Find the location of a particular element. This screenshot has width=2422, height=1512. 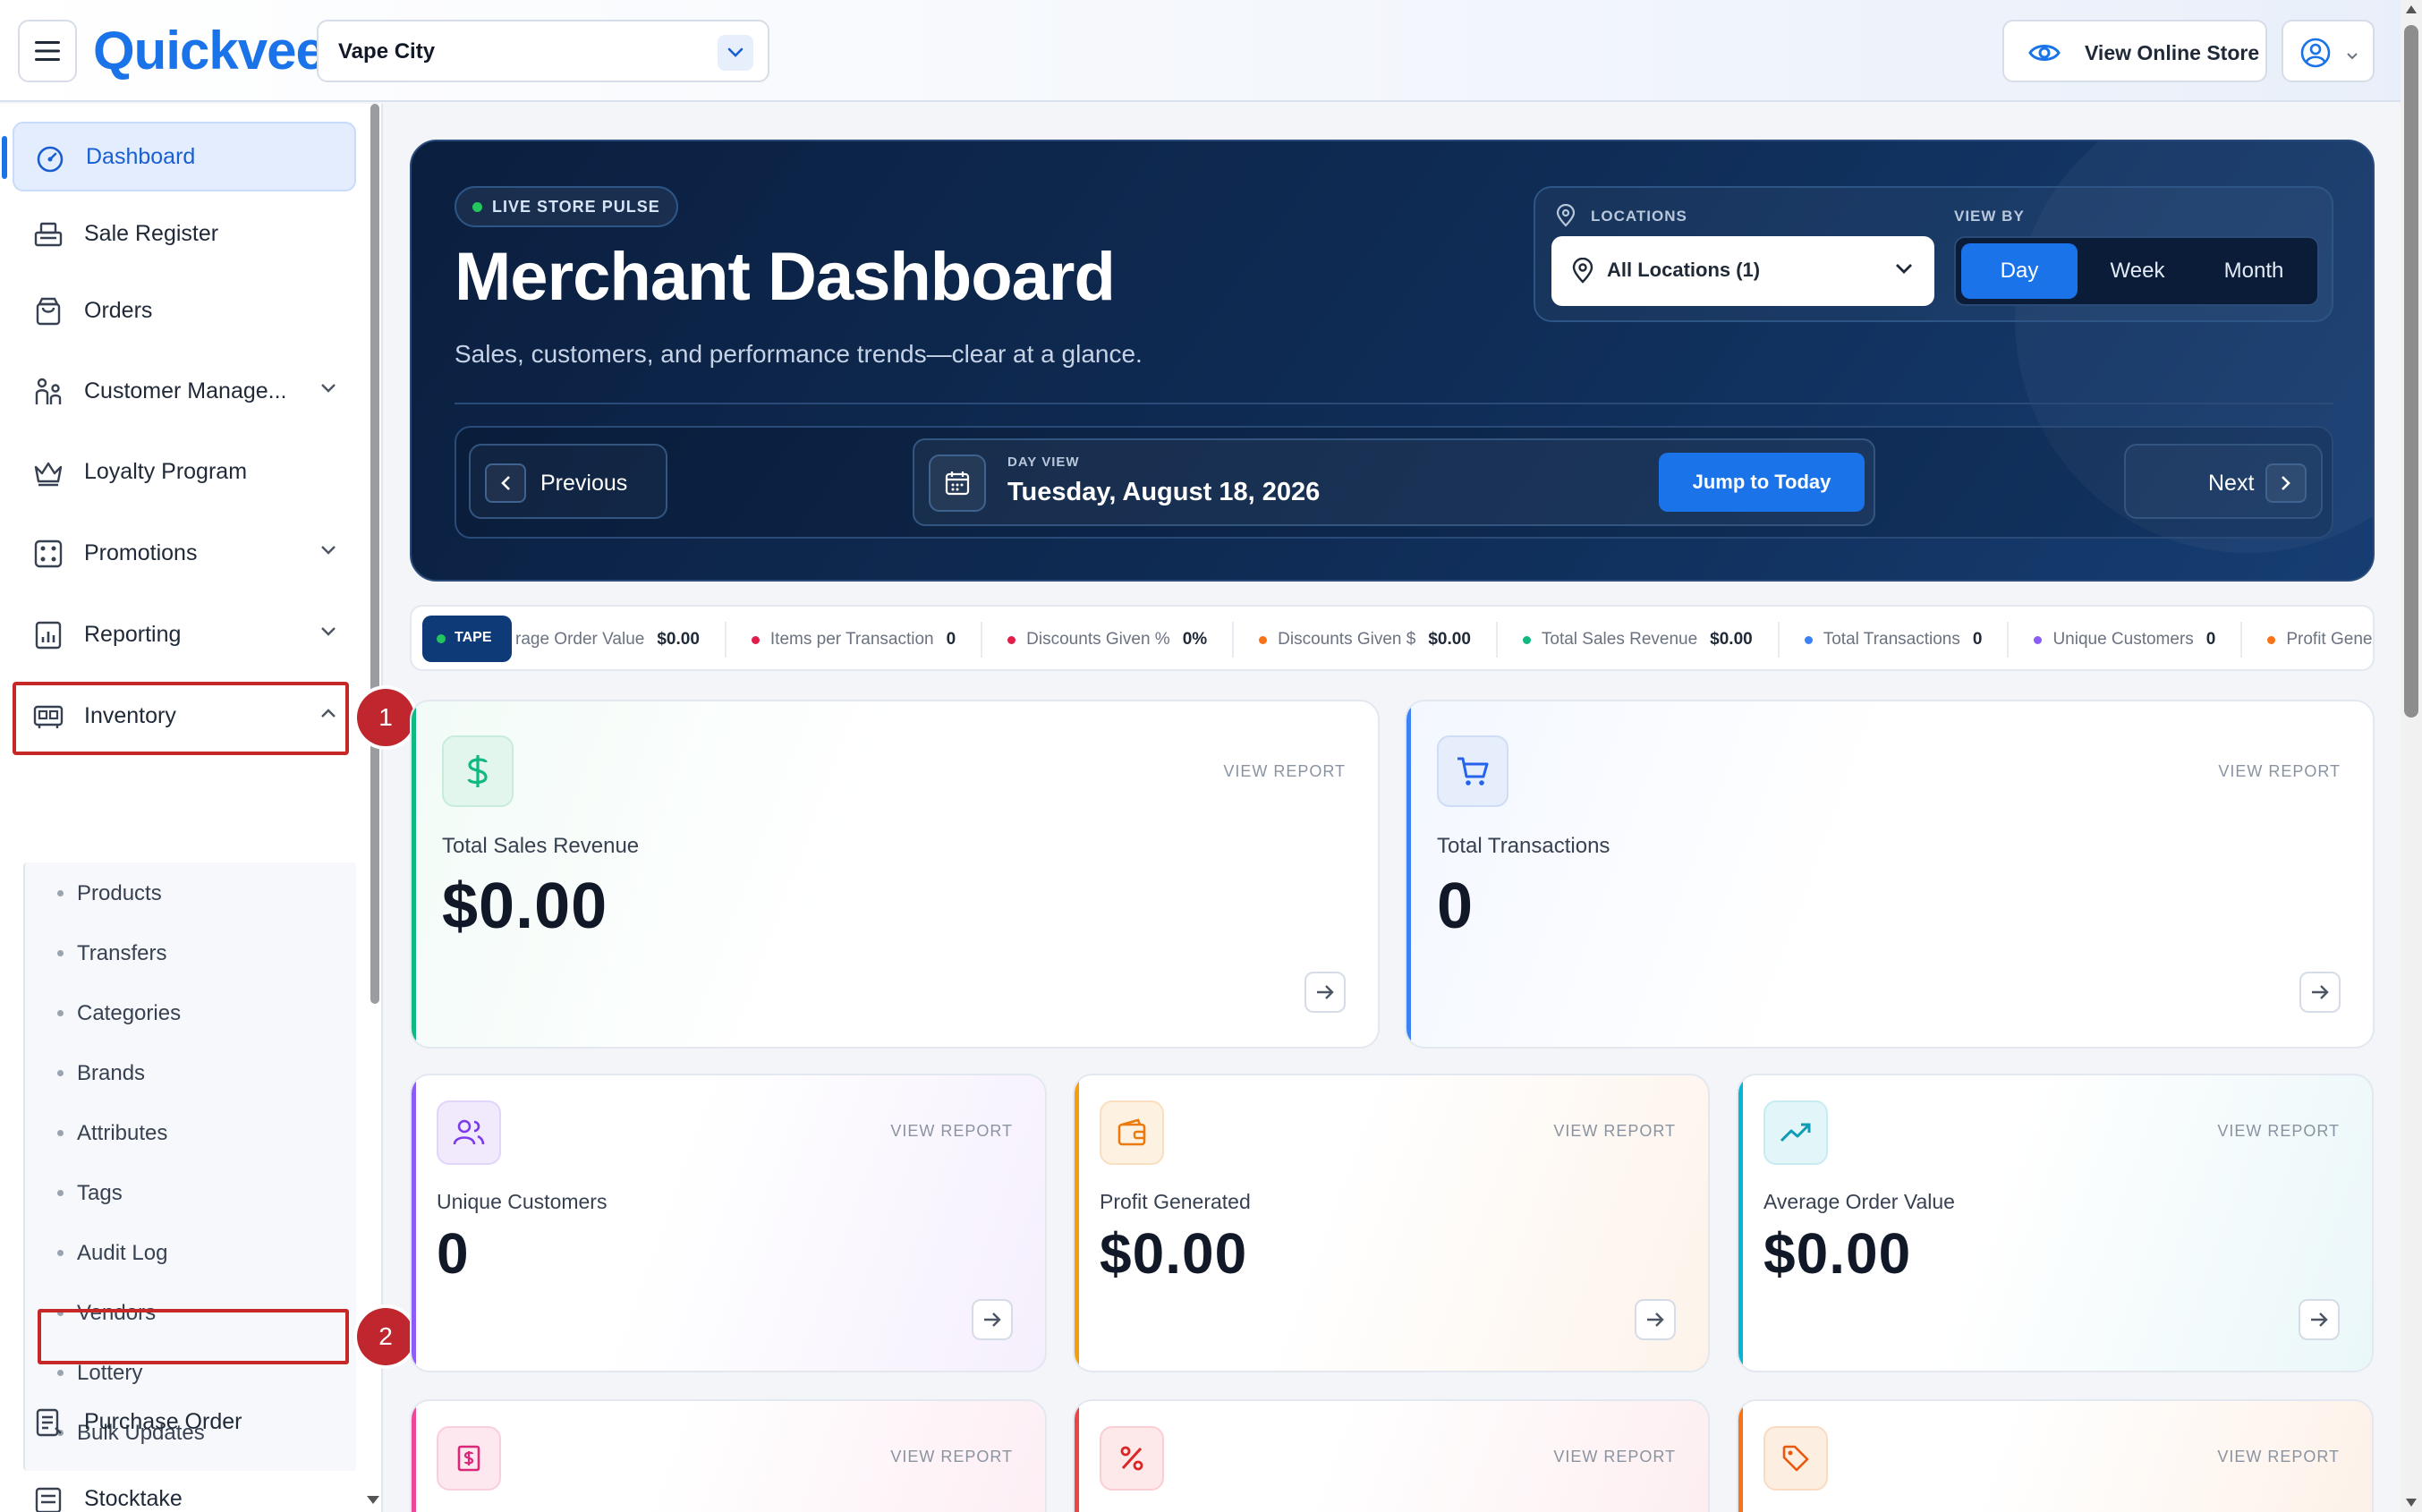

view-online-store-button: View Online Store is located at coordinates (2134, 51).